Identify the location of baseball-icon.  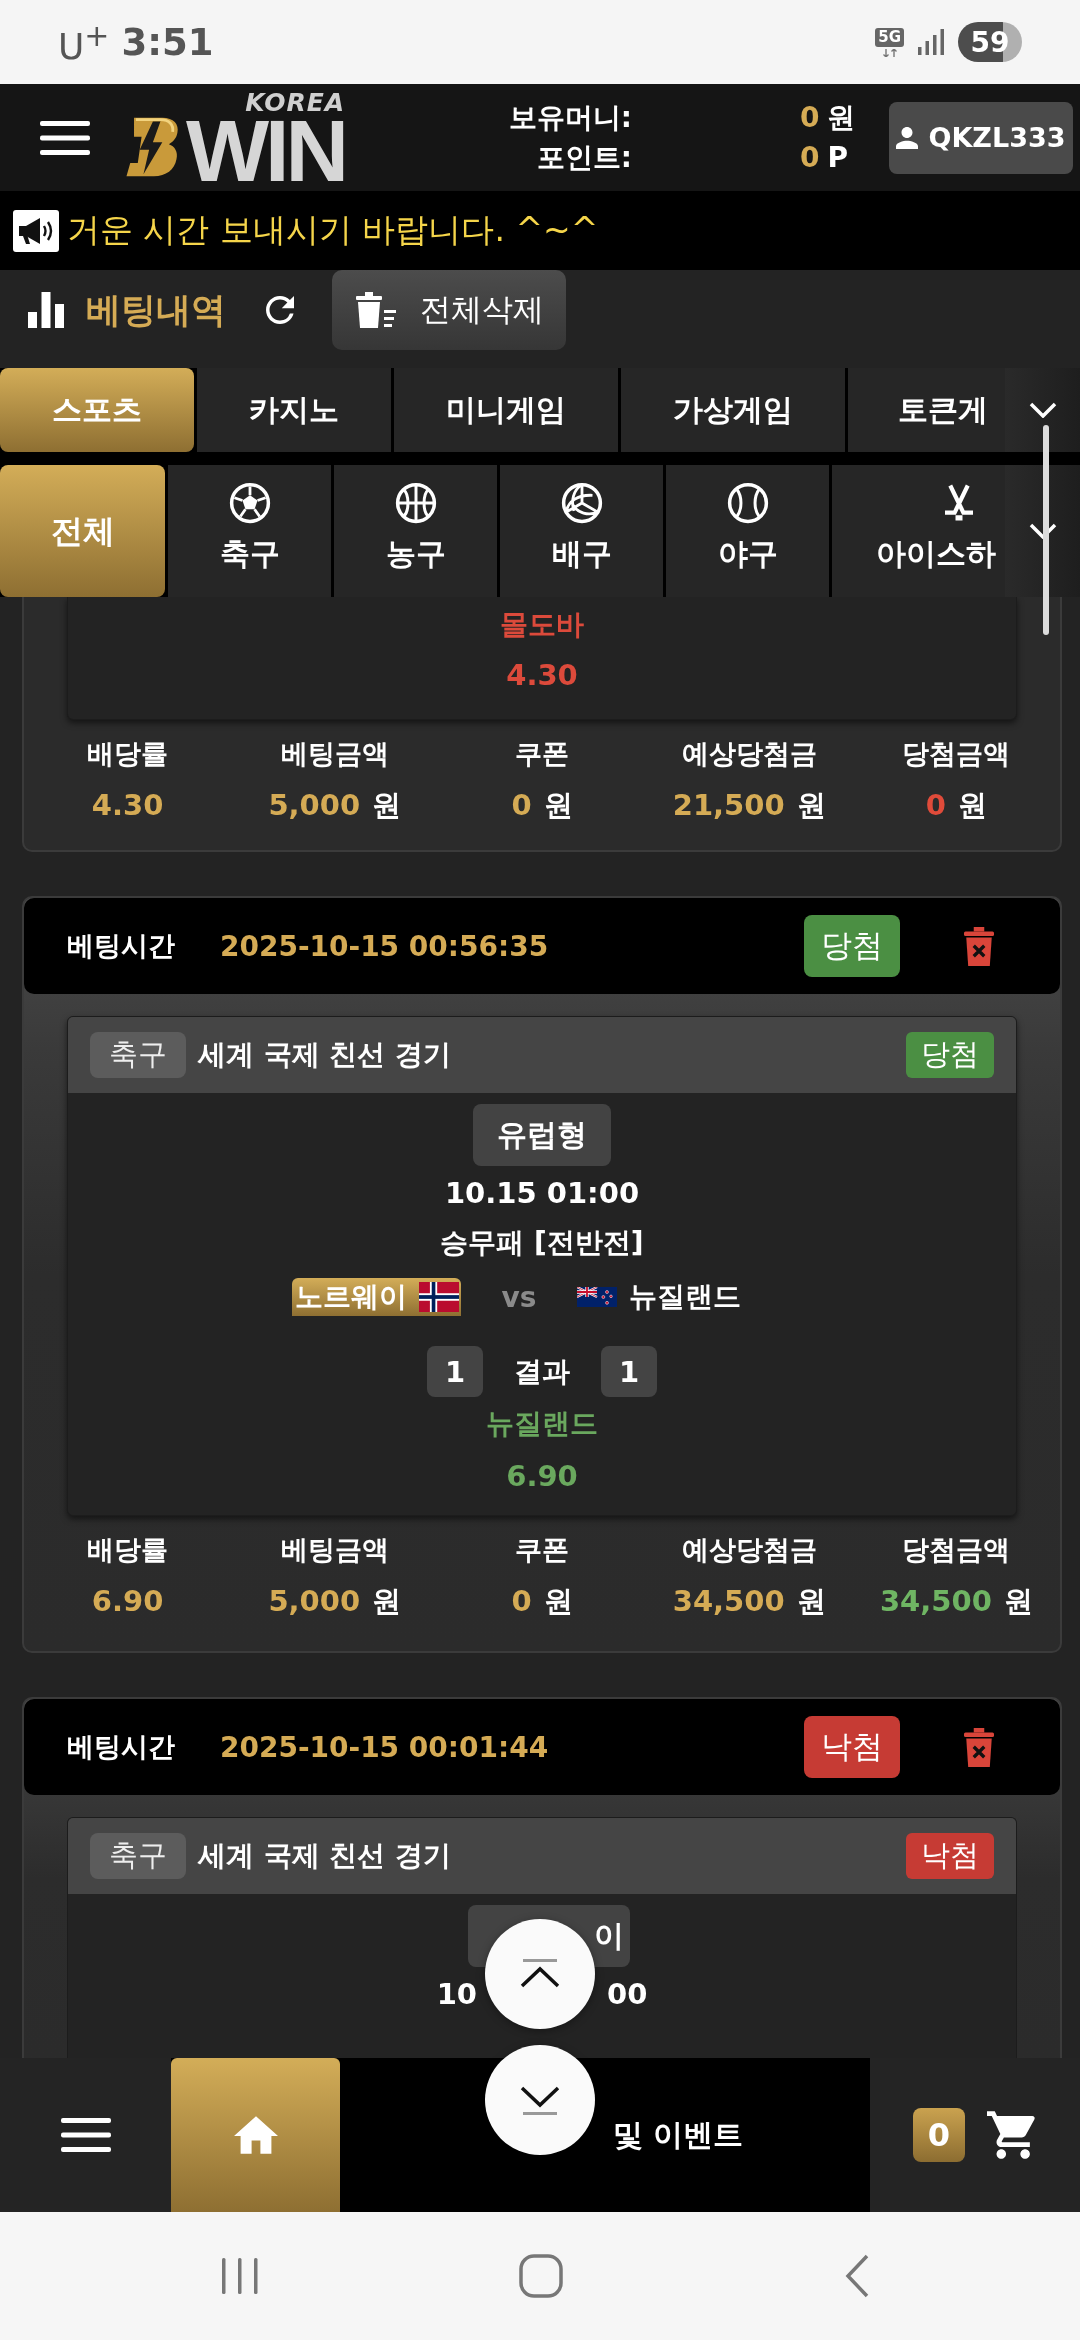
(747, 503).